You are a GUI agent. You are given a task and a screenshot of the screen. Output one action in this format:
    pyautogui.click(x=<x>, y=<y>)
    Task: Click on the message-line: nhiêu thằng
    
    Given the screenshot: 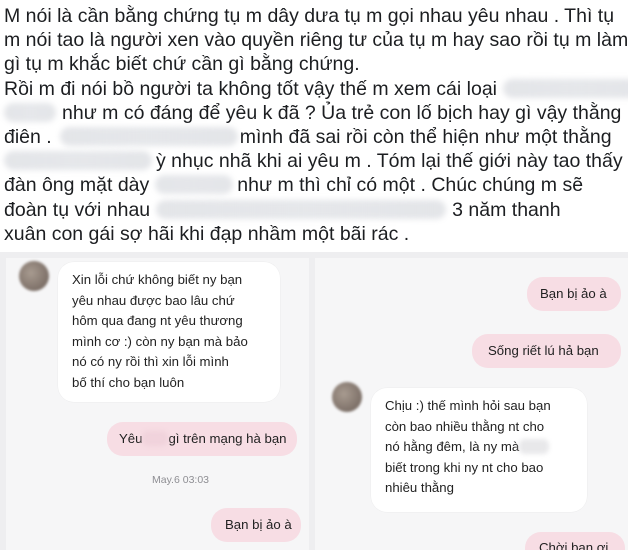 What is the action you would take?
    pyautogui.click(x=419, y=487)
    